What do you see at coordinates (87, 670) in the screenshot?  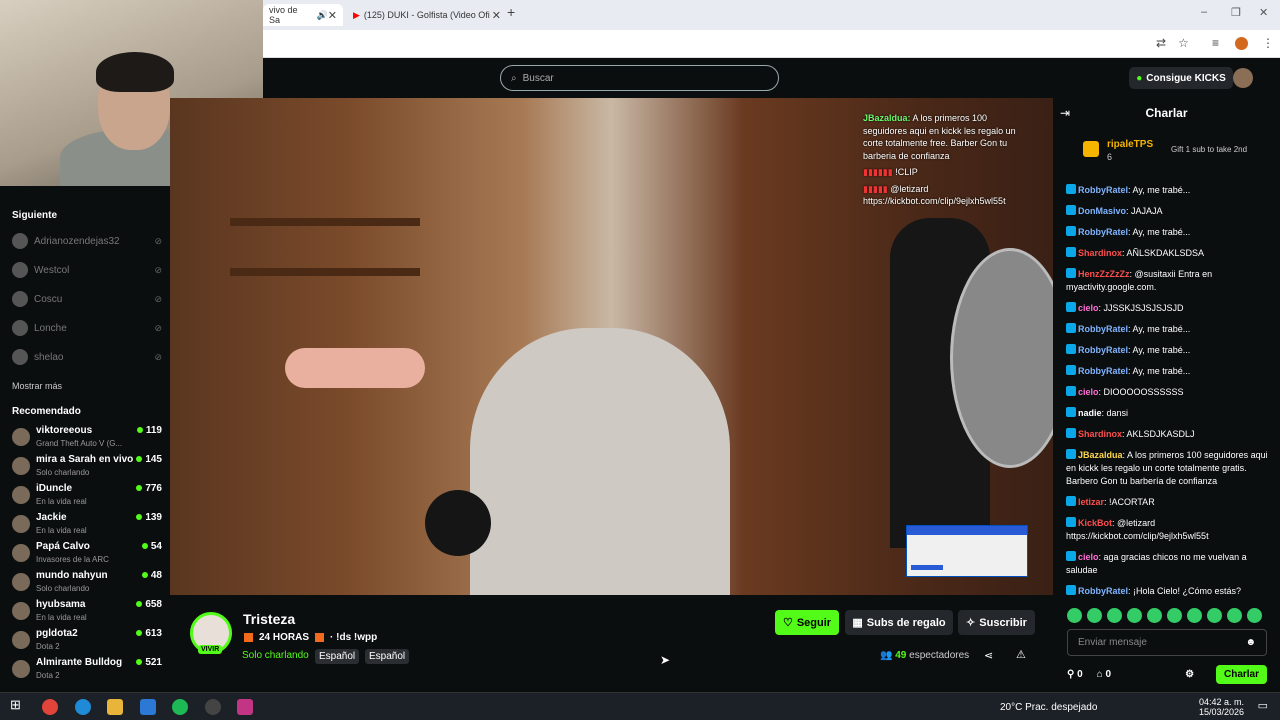 I see `sidebar-item-recommended: Almirante Bulldog Dota 2 521` at bounding box center [87, 670].